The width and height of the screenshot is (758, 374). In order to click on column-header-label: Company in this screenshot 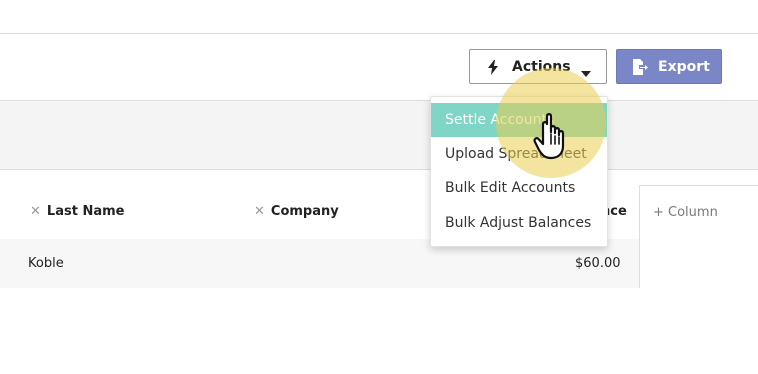, I will do `click(304, 211)`.